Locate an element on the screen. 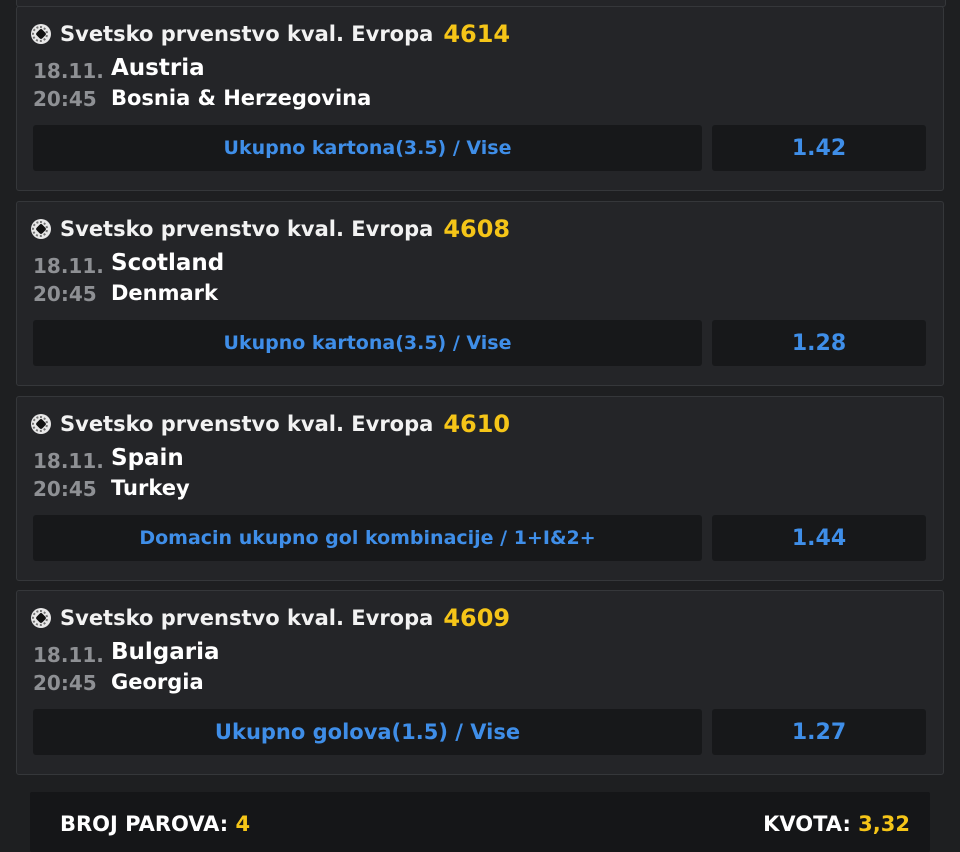  pairs-label: BROJ PAROVA: is located at coordinates (144, 824).